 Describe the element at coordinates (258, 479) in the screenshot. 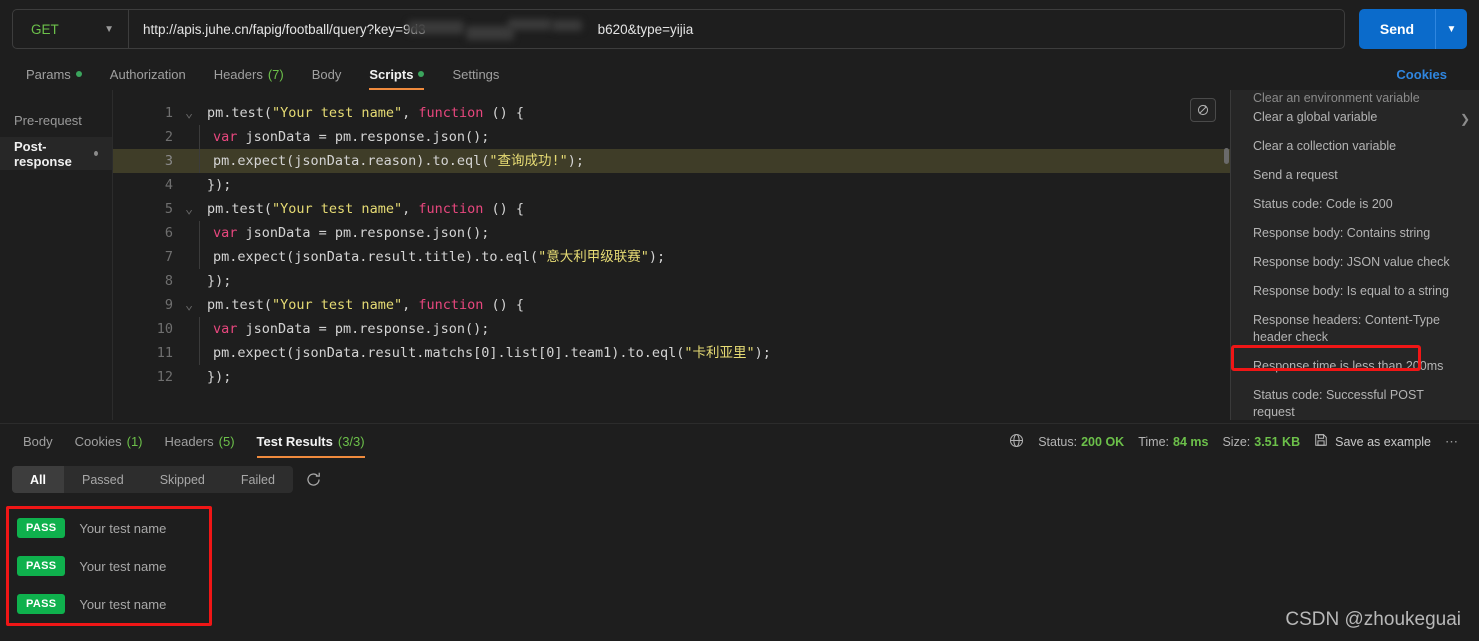

I see `filter-failed: Failed` at that location.